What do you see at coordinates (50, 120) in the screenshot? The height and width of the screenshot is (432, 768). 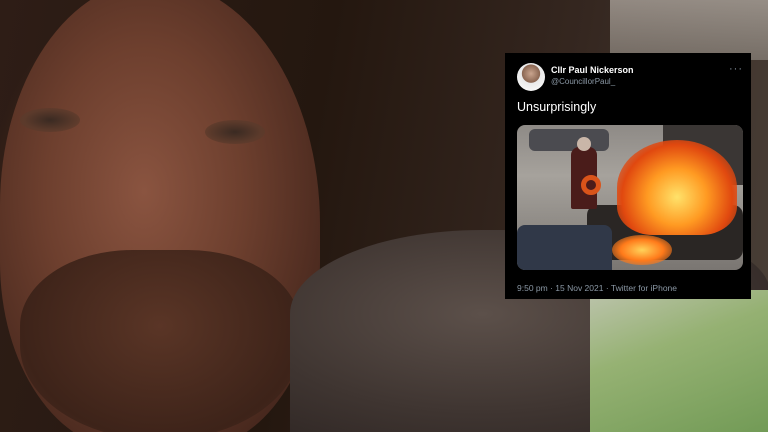 I see `left-eye` at bounding box center [50, 120].